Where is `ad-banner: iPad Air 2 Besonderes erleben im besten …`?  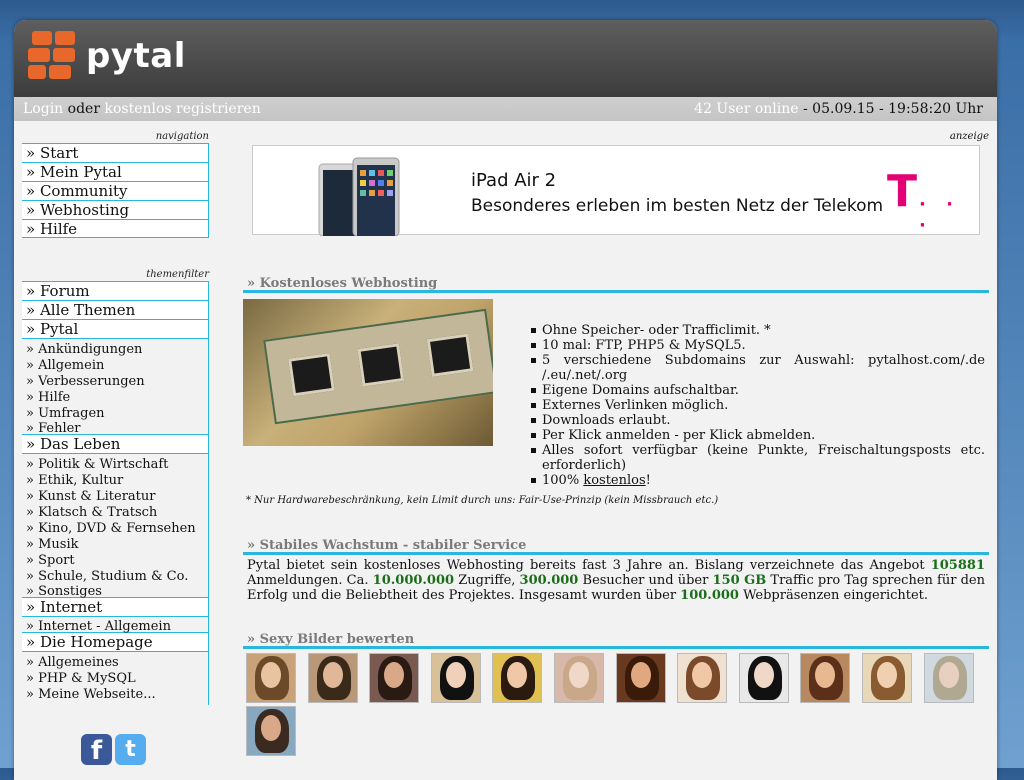
ad-banner: iPad Air 2 Besonderes erleben im besten … is located at coordinates (616, 190).